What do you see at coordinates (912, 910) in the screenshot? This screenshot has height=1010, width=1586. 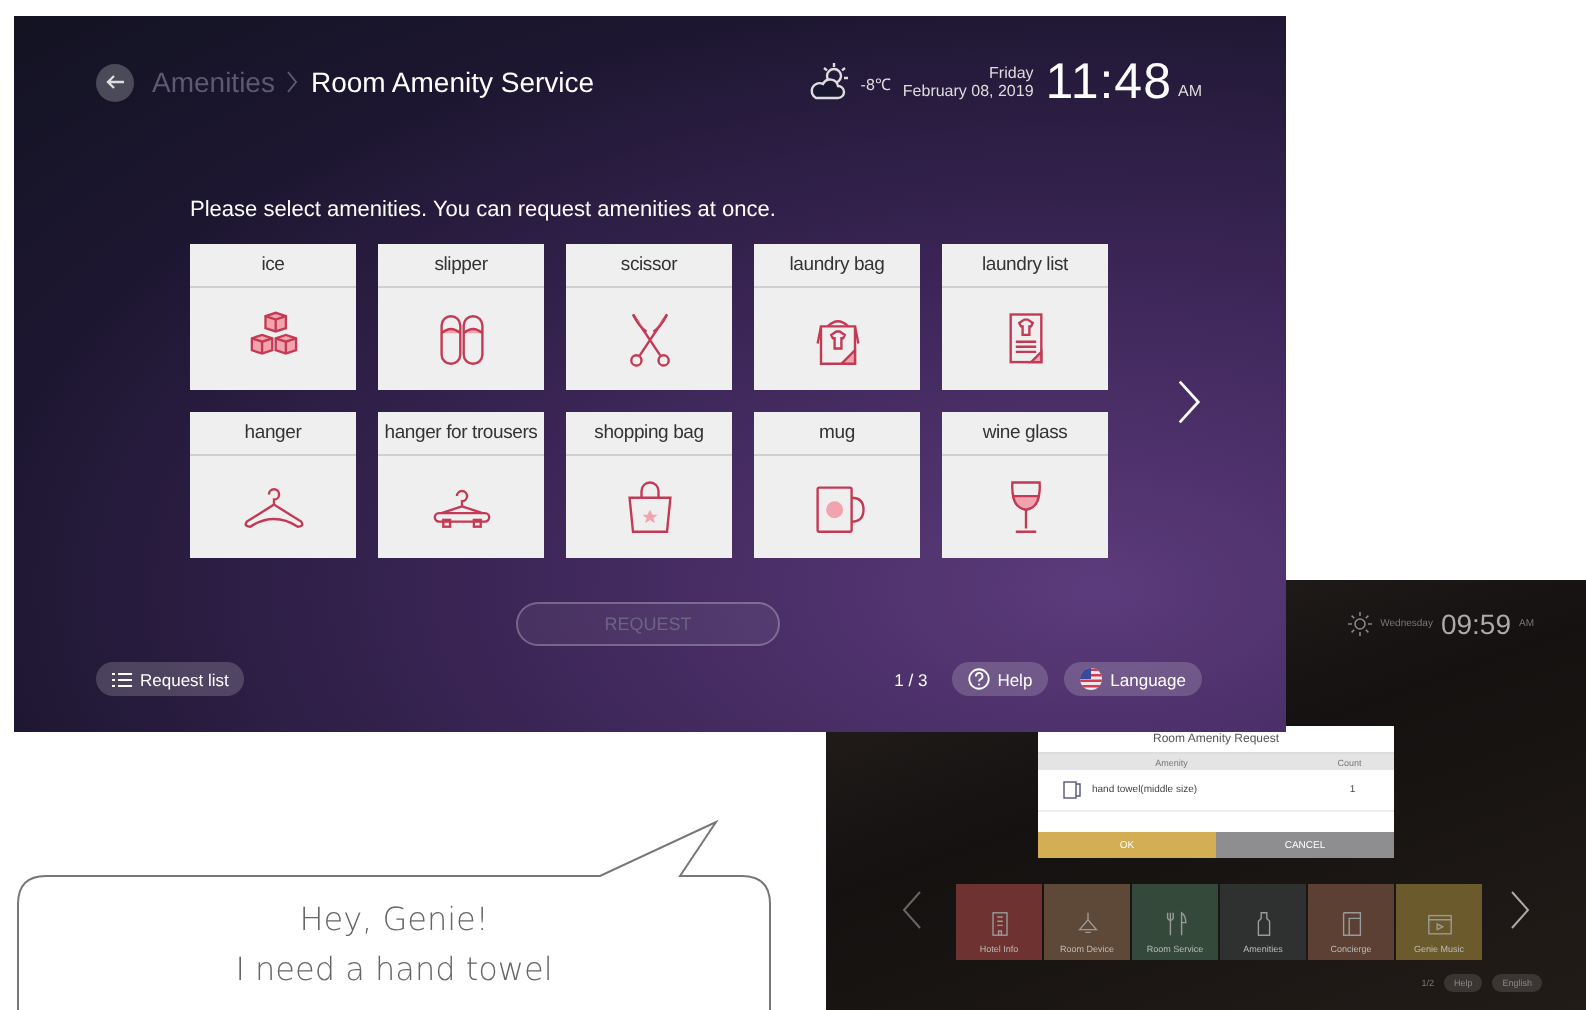 I see `chevron-left-icon` at bounding box center [912, 910].